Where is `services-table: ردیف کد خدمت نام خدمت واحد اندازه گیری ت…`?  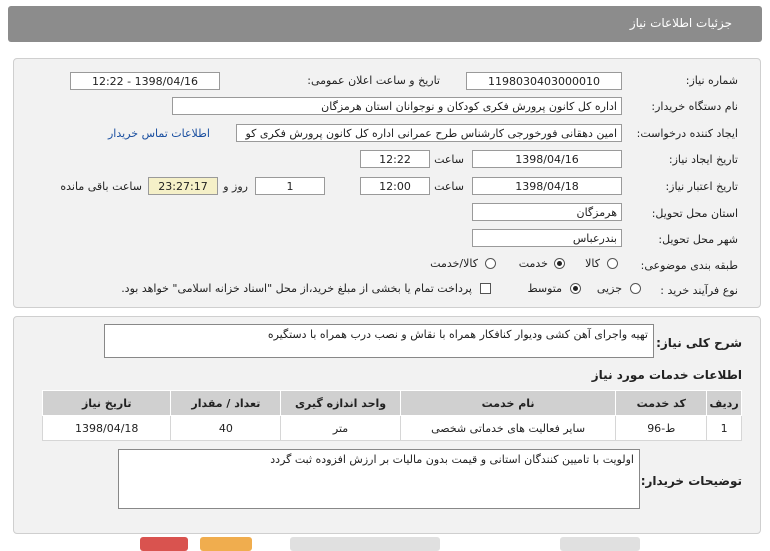
services-table: ردیف کد خدمت نام خدمت واحد اندازه گیری ت… is located at coordinates (391, 415).